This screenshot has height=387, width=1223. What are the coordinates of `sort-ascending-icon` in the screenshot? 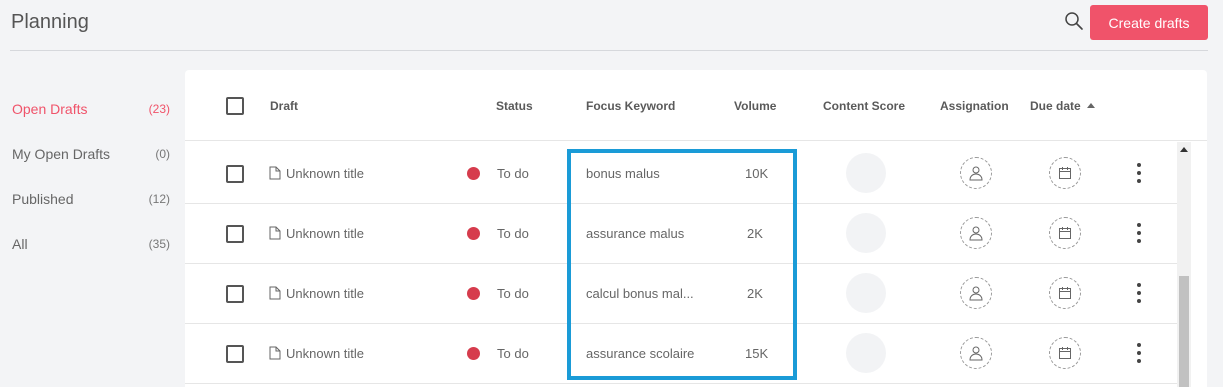 It's located at (1090, 105).